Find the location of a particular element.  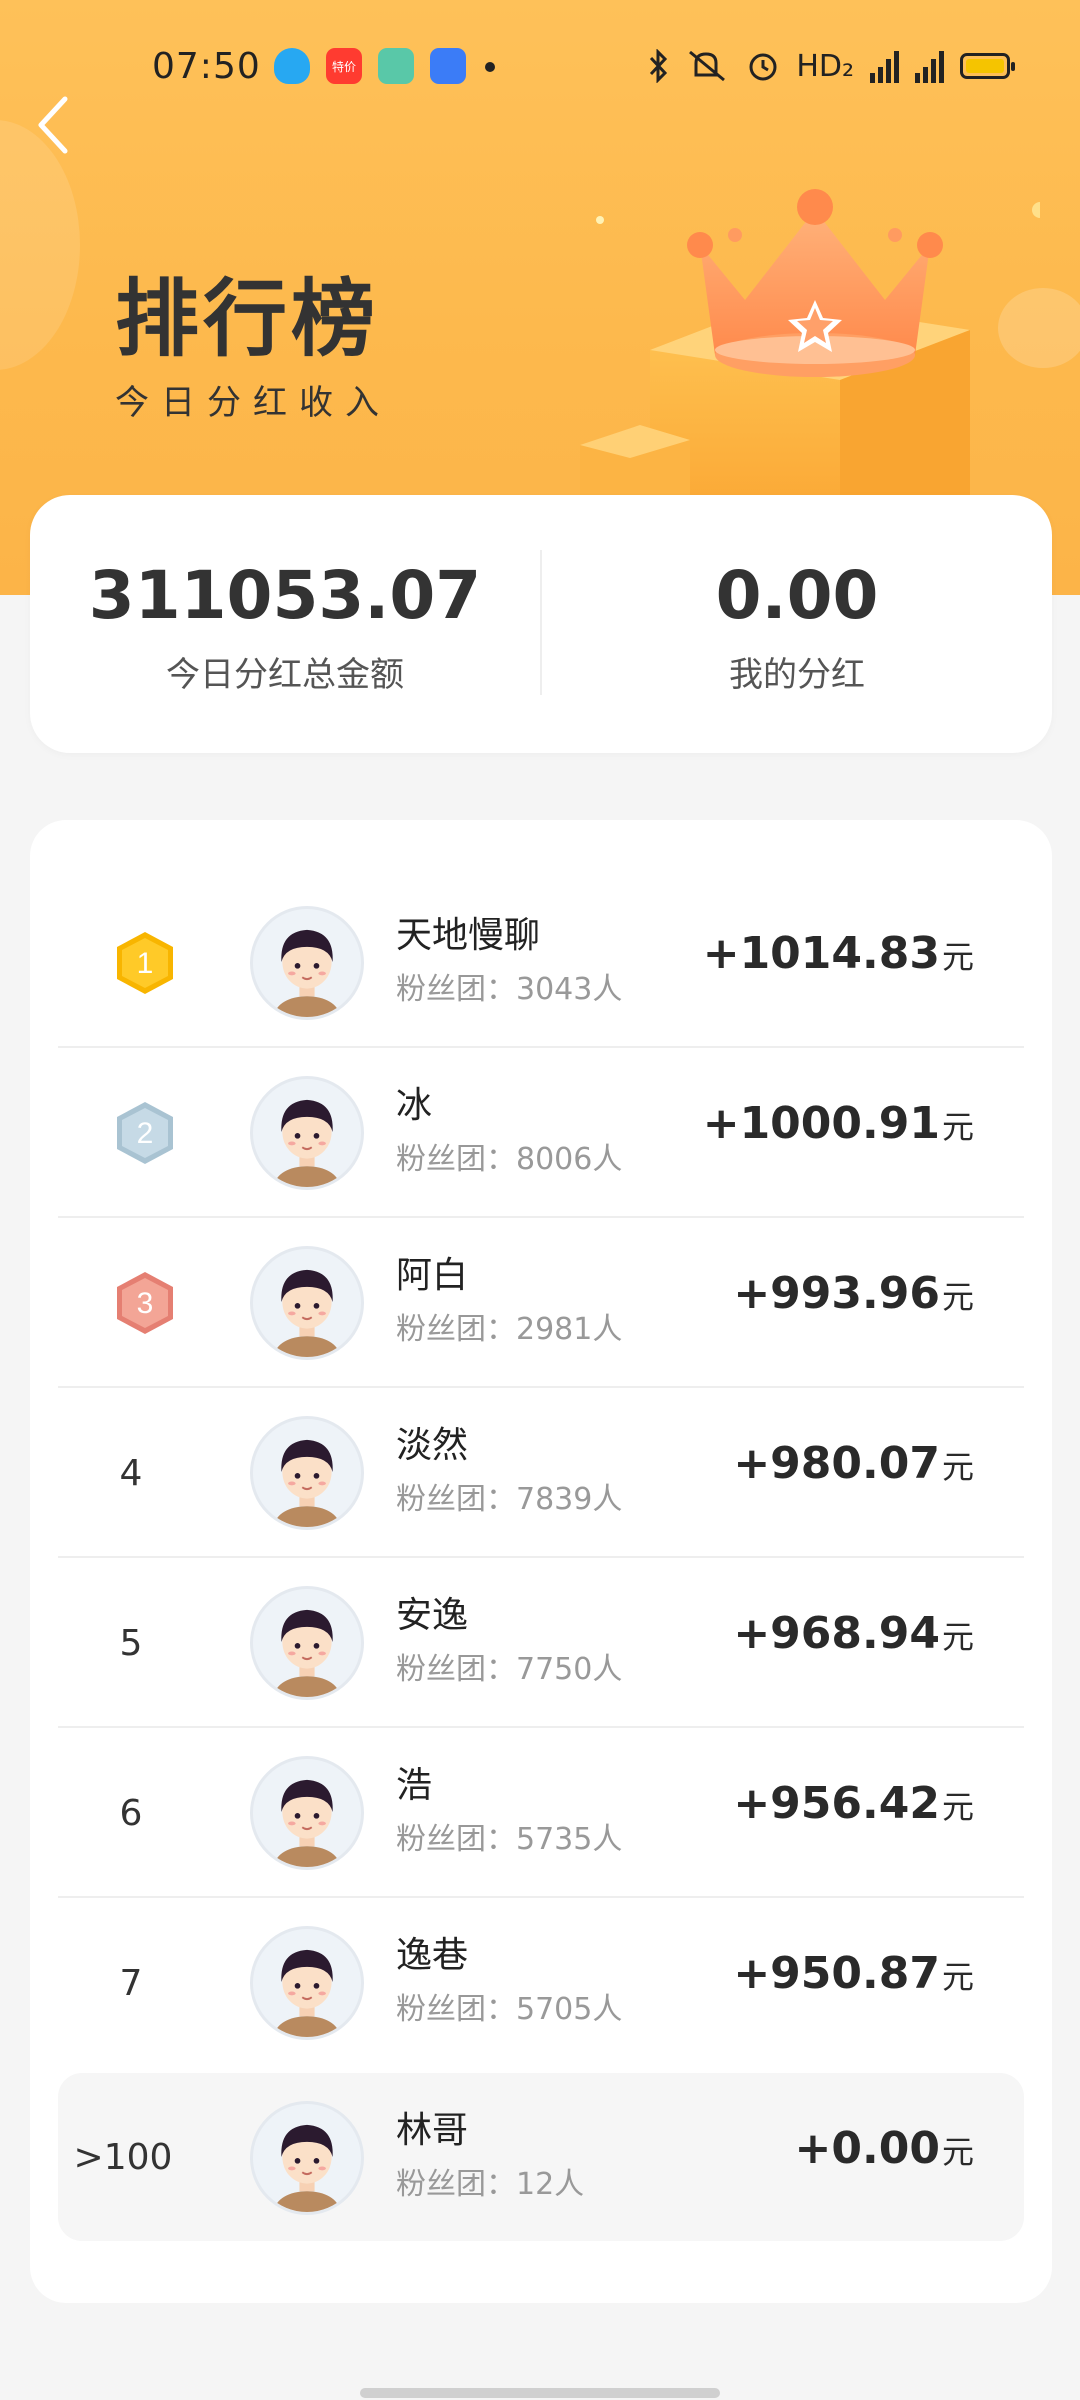

ranking-row: 4 淡然 粉丝团：7839人 +980.07元 is located at coordinates (541, 1473).